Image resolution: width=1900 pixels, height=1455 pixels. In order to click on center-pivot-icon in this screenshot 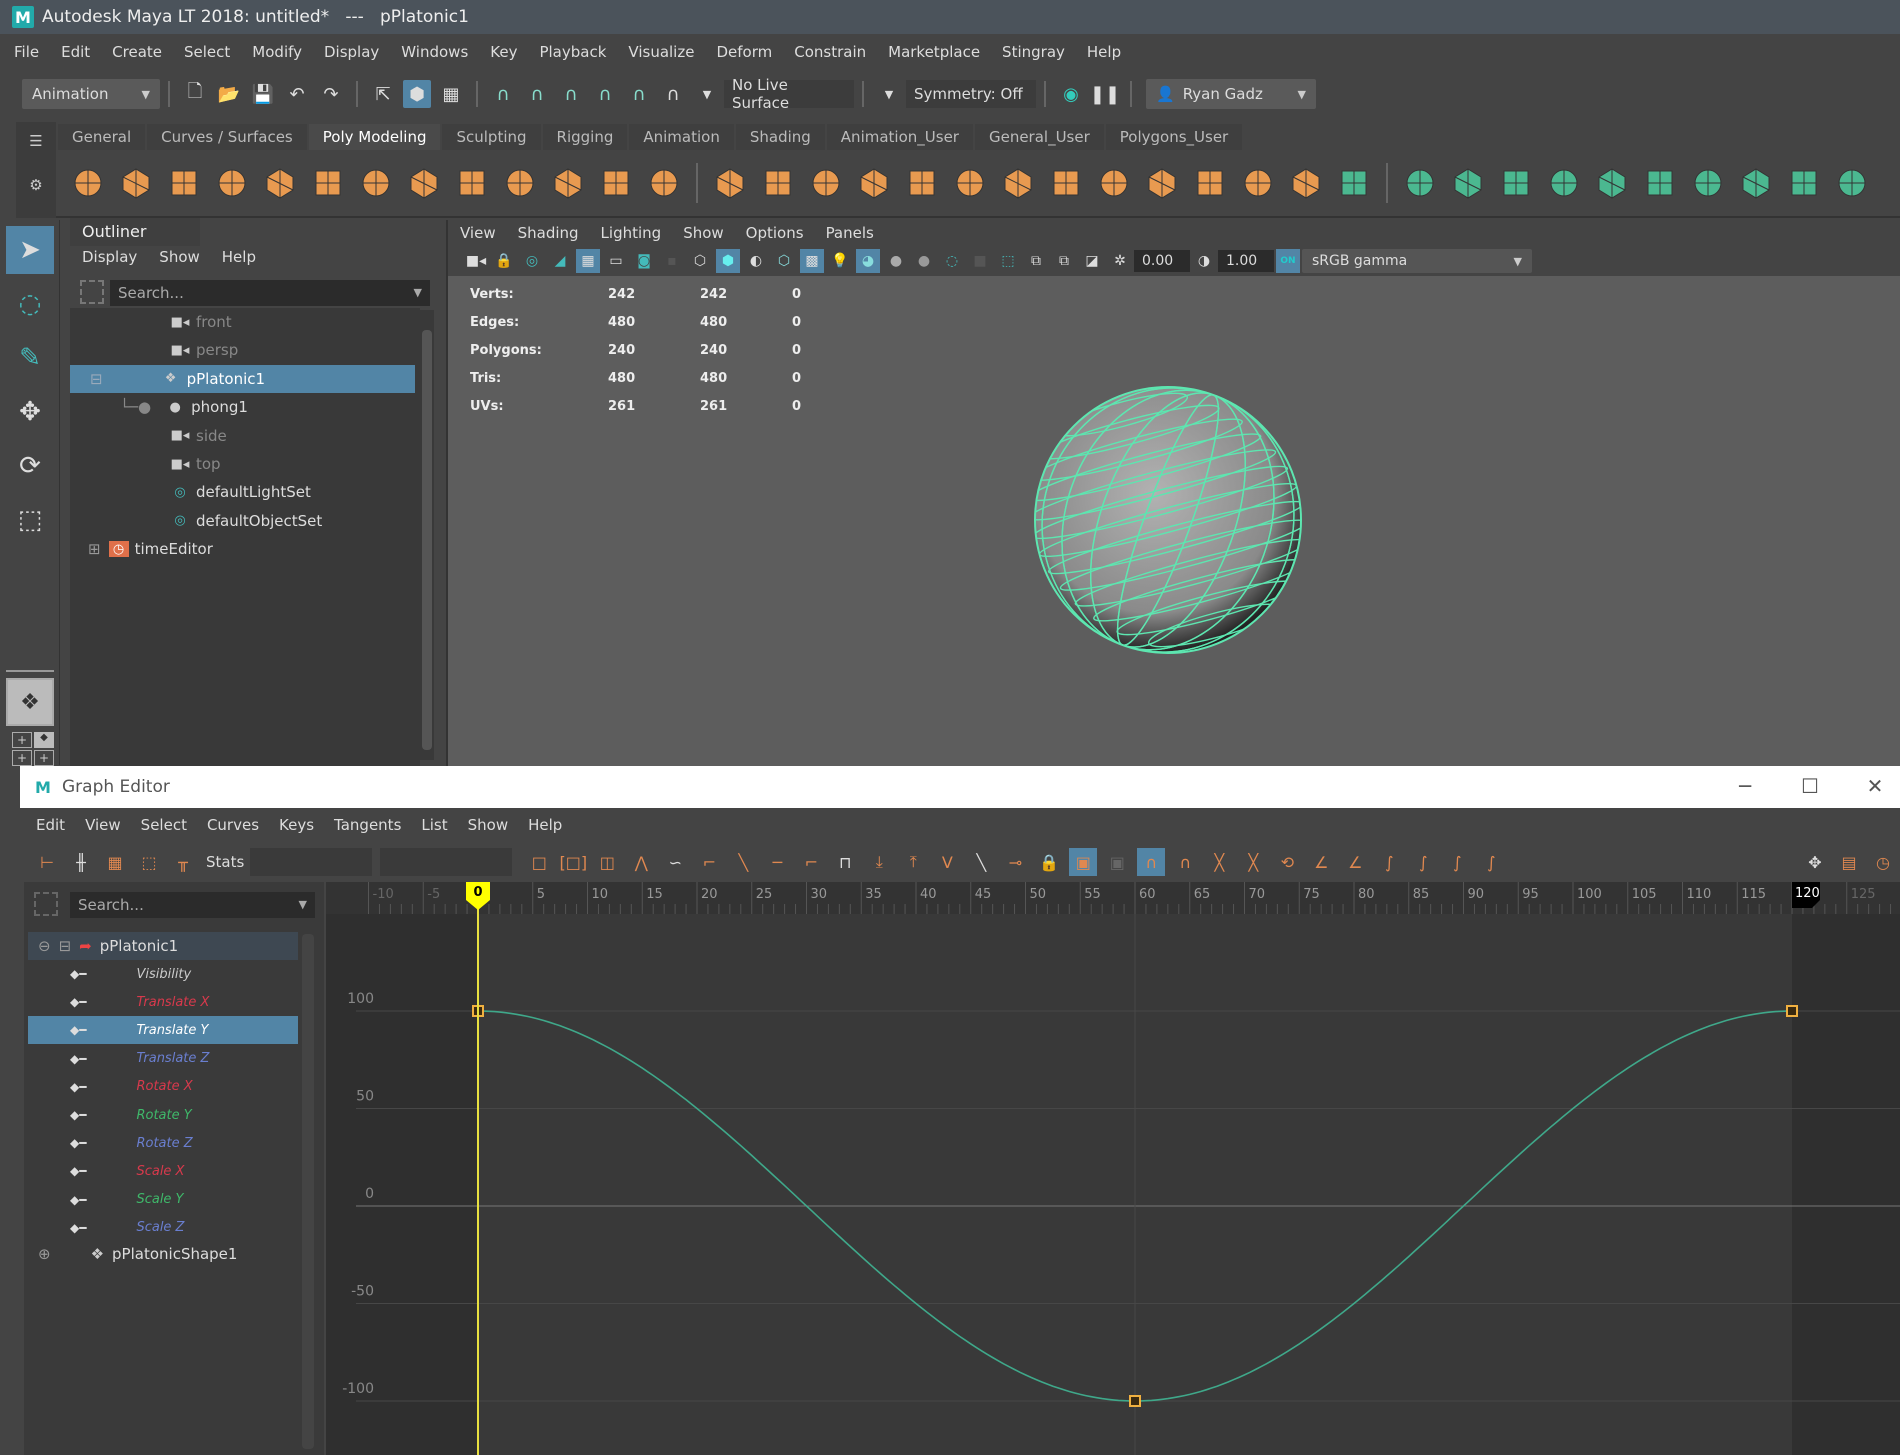, I will do `click(568, 183)`.